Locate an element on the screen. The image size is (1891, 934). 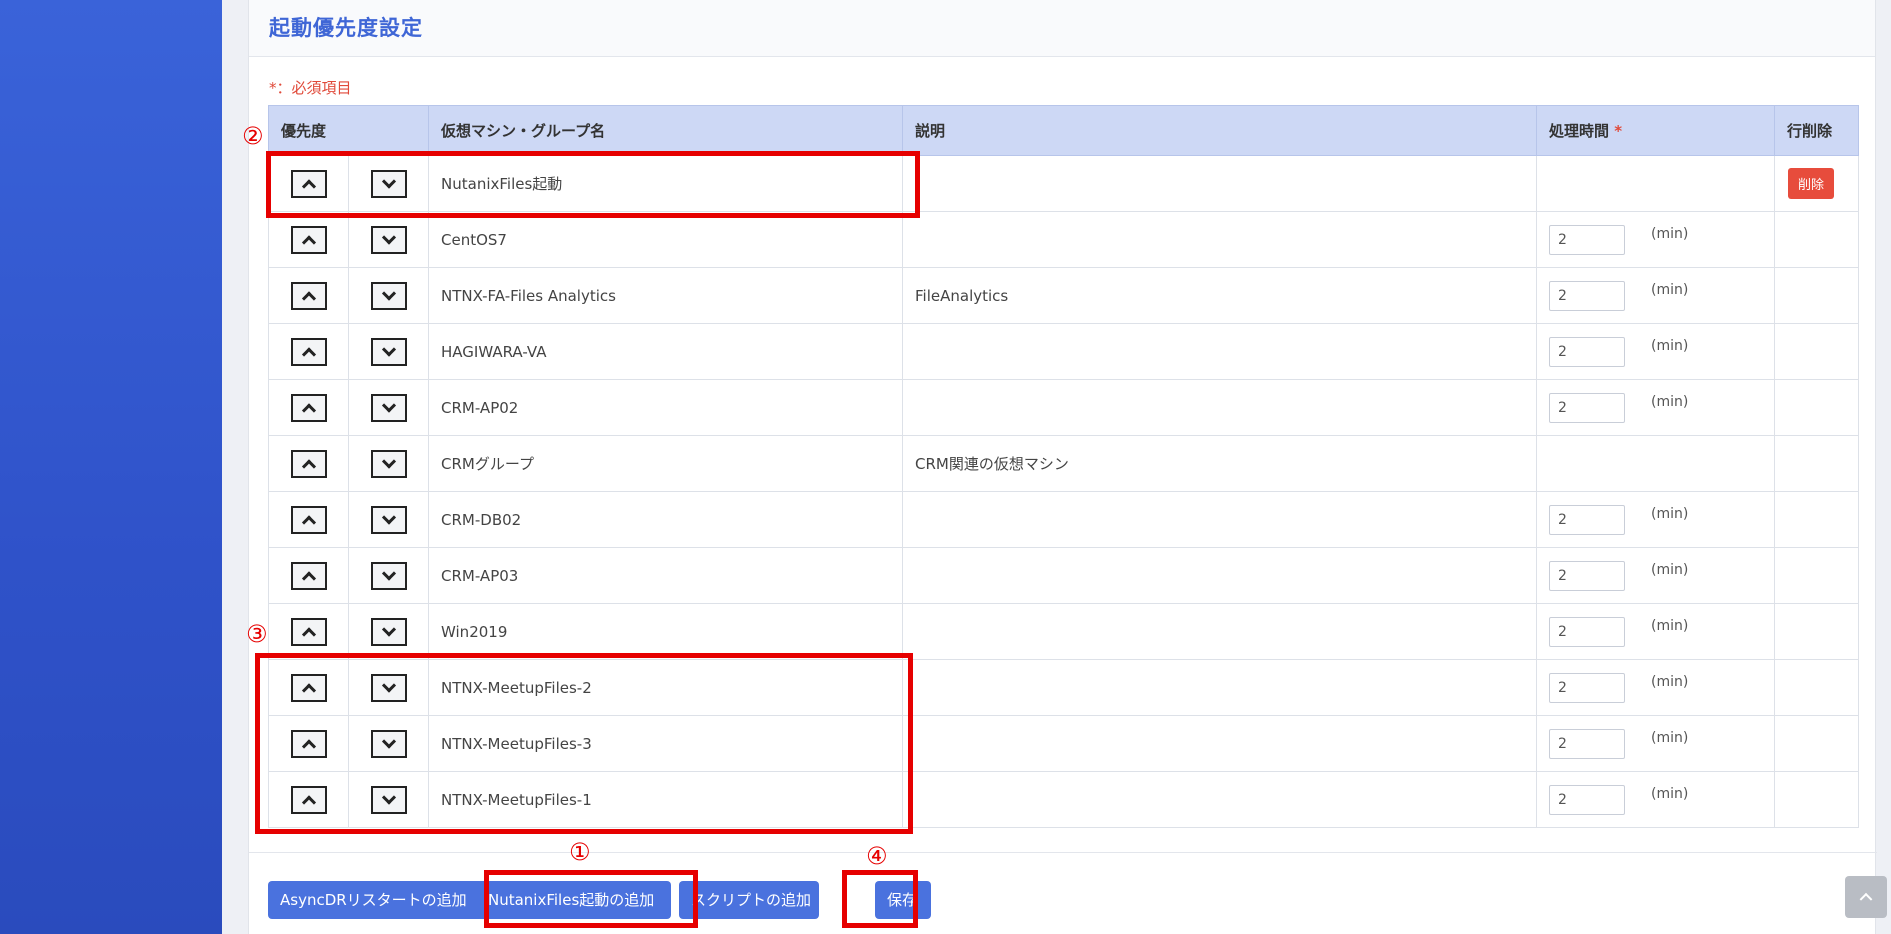
delete-cell: 削除 is located at coordinates (1817, 183).